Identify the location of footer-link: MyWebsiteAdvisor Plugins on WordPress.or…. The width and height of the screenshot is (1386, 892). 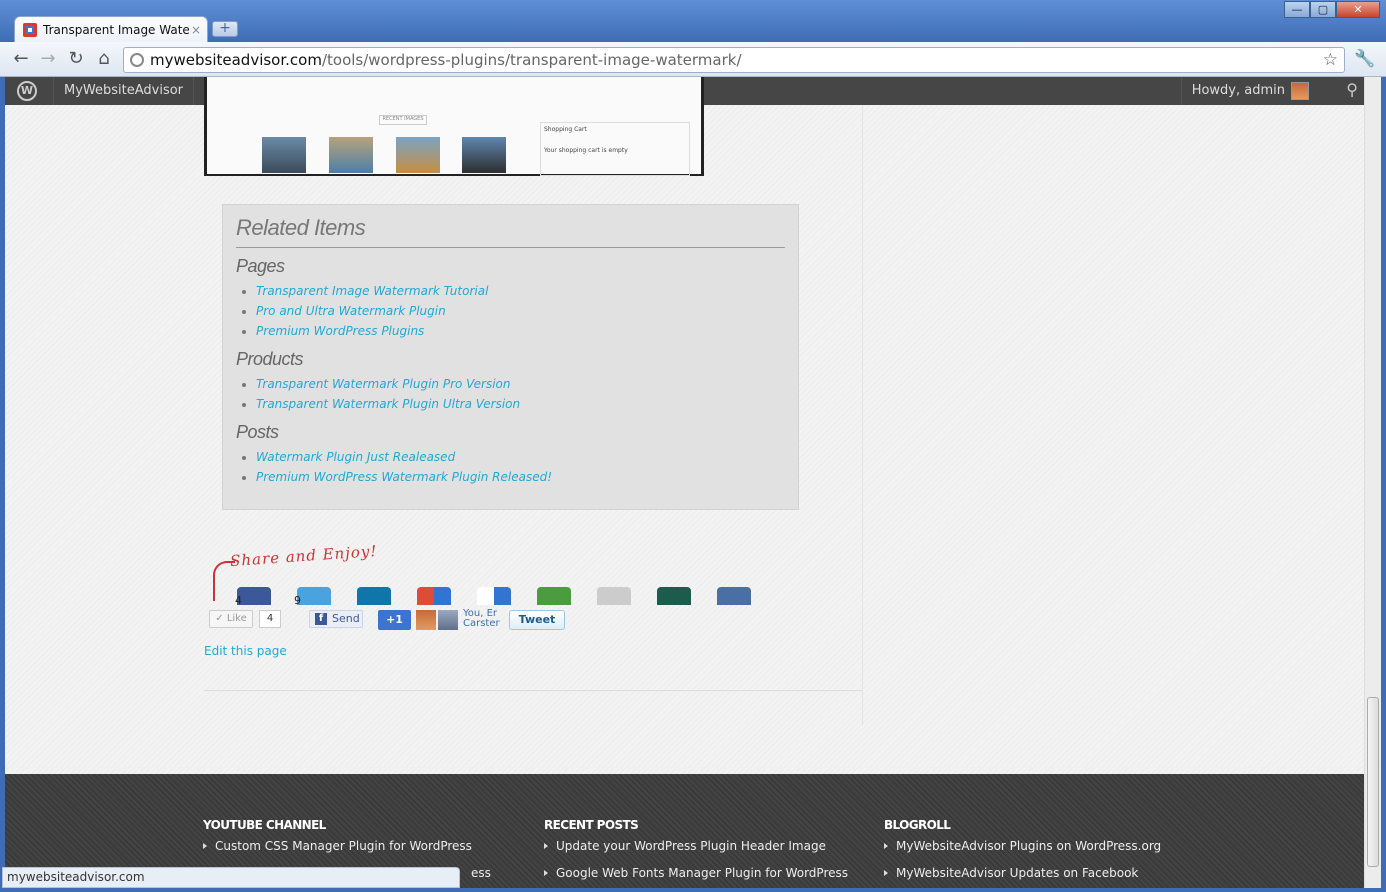
(1022, 851).